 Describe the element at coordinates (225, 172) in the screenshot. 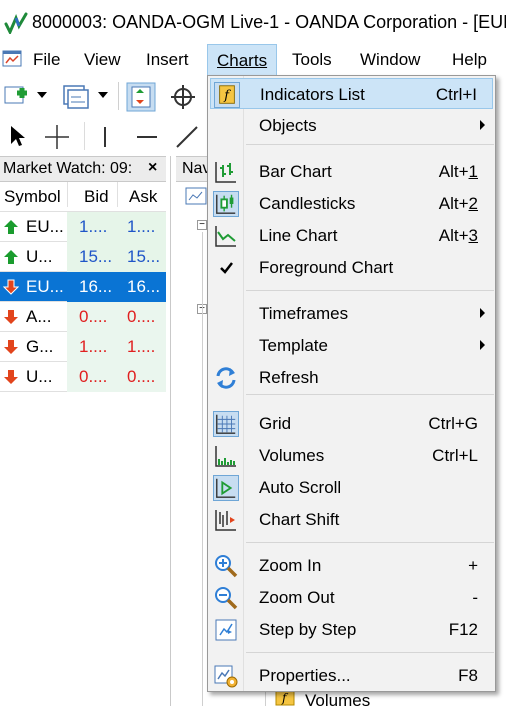

I see `bar-chart-icon` at that location.